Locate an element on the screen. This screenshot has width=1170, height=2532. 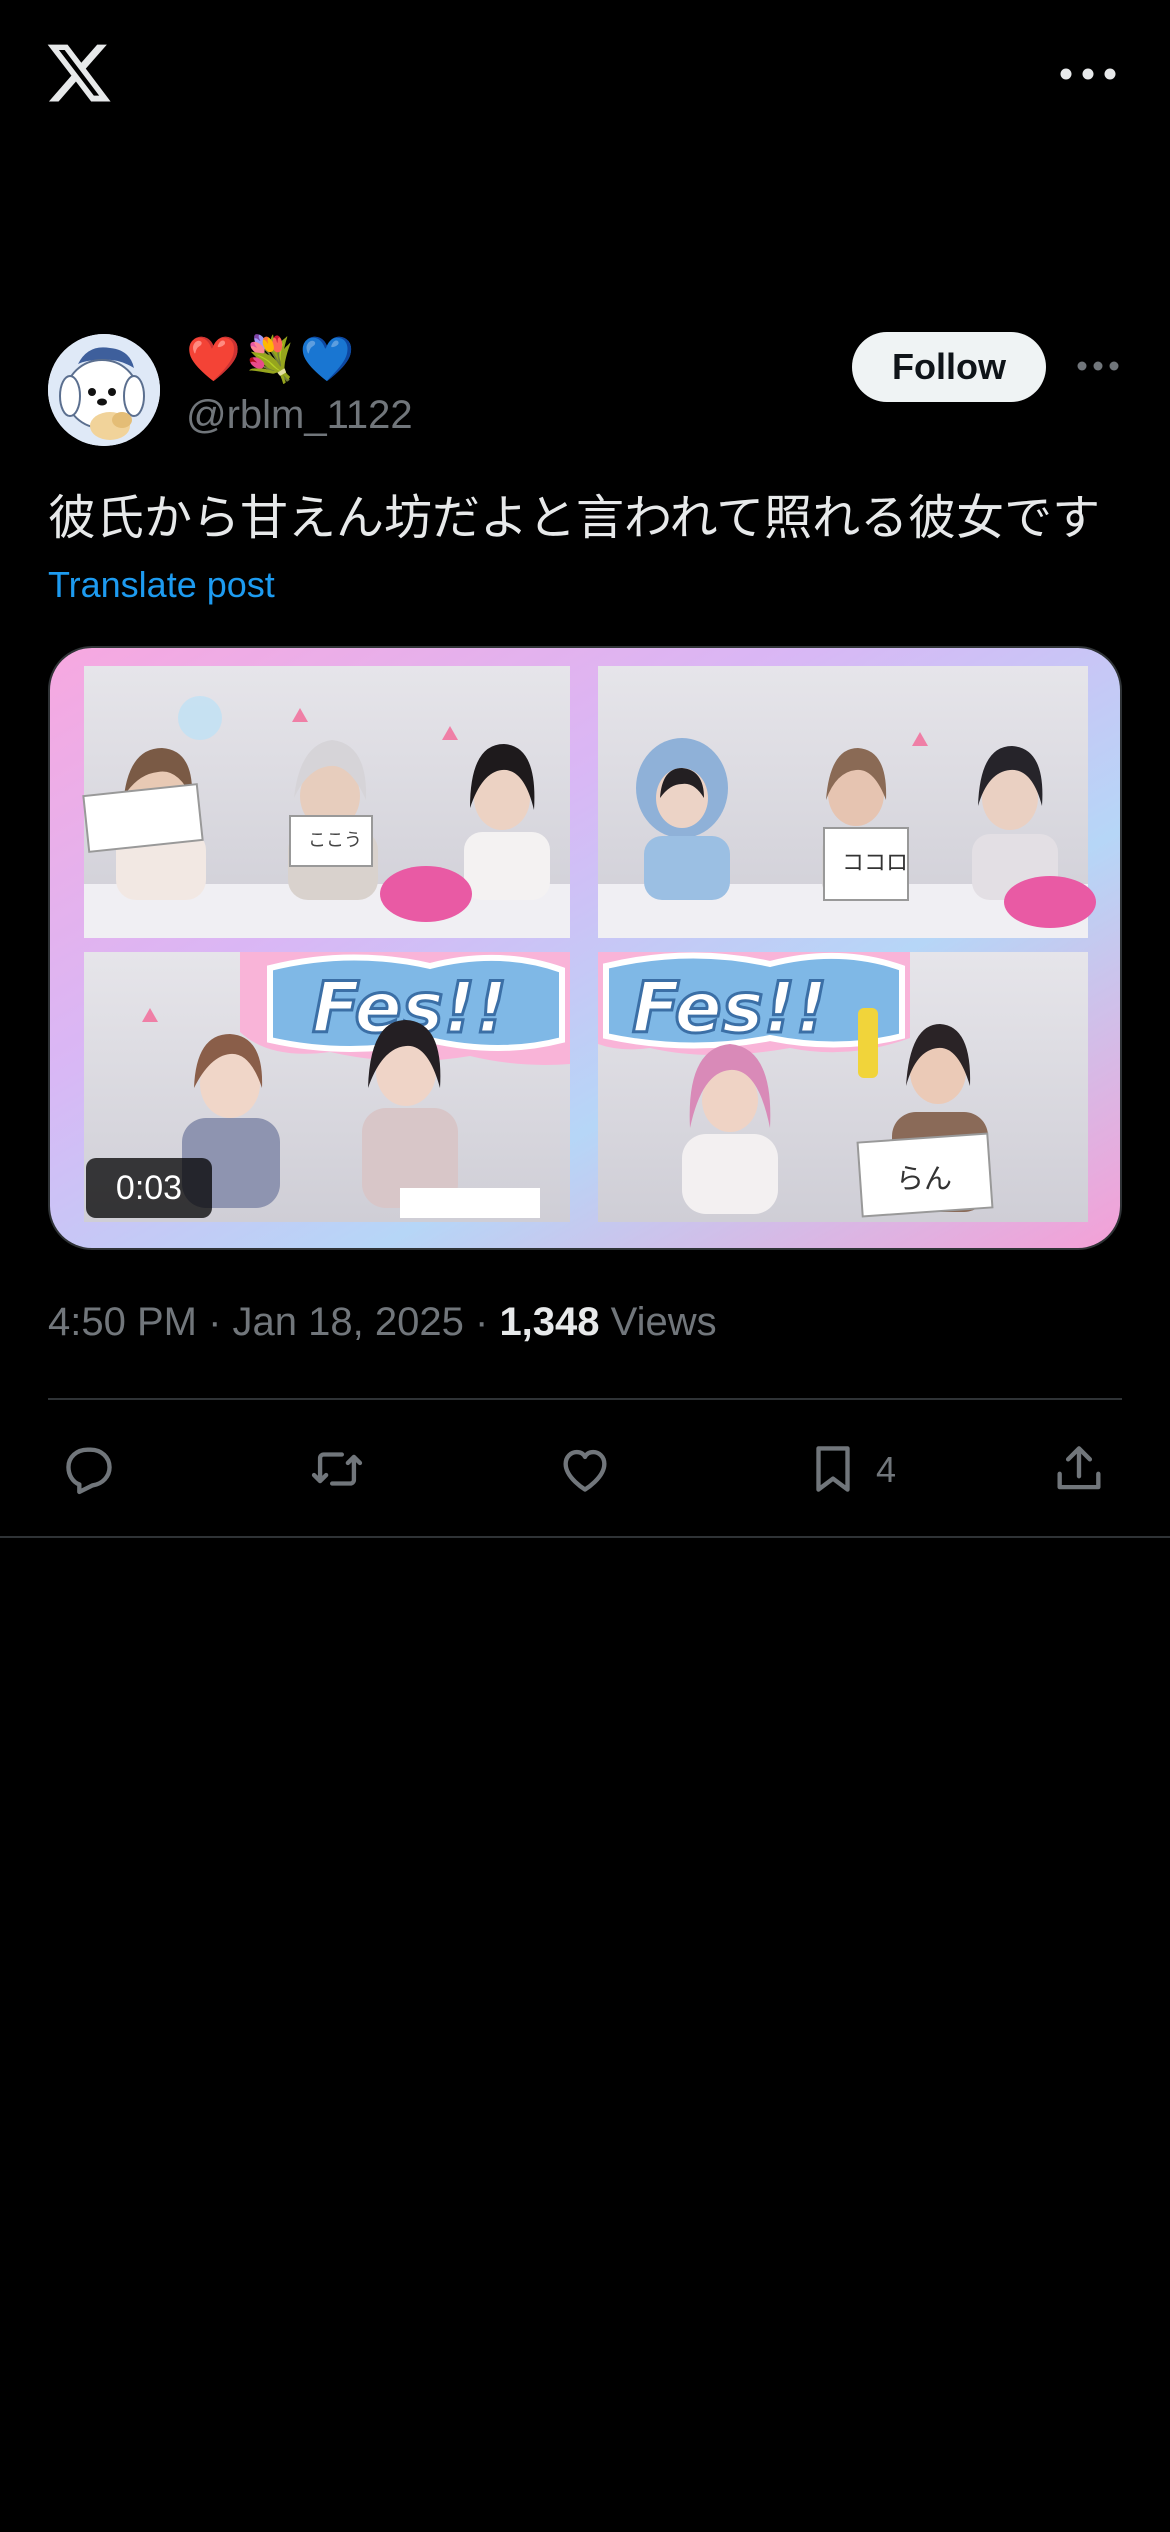
repost-icon is located at coordinates (337, 1469).